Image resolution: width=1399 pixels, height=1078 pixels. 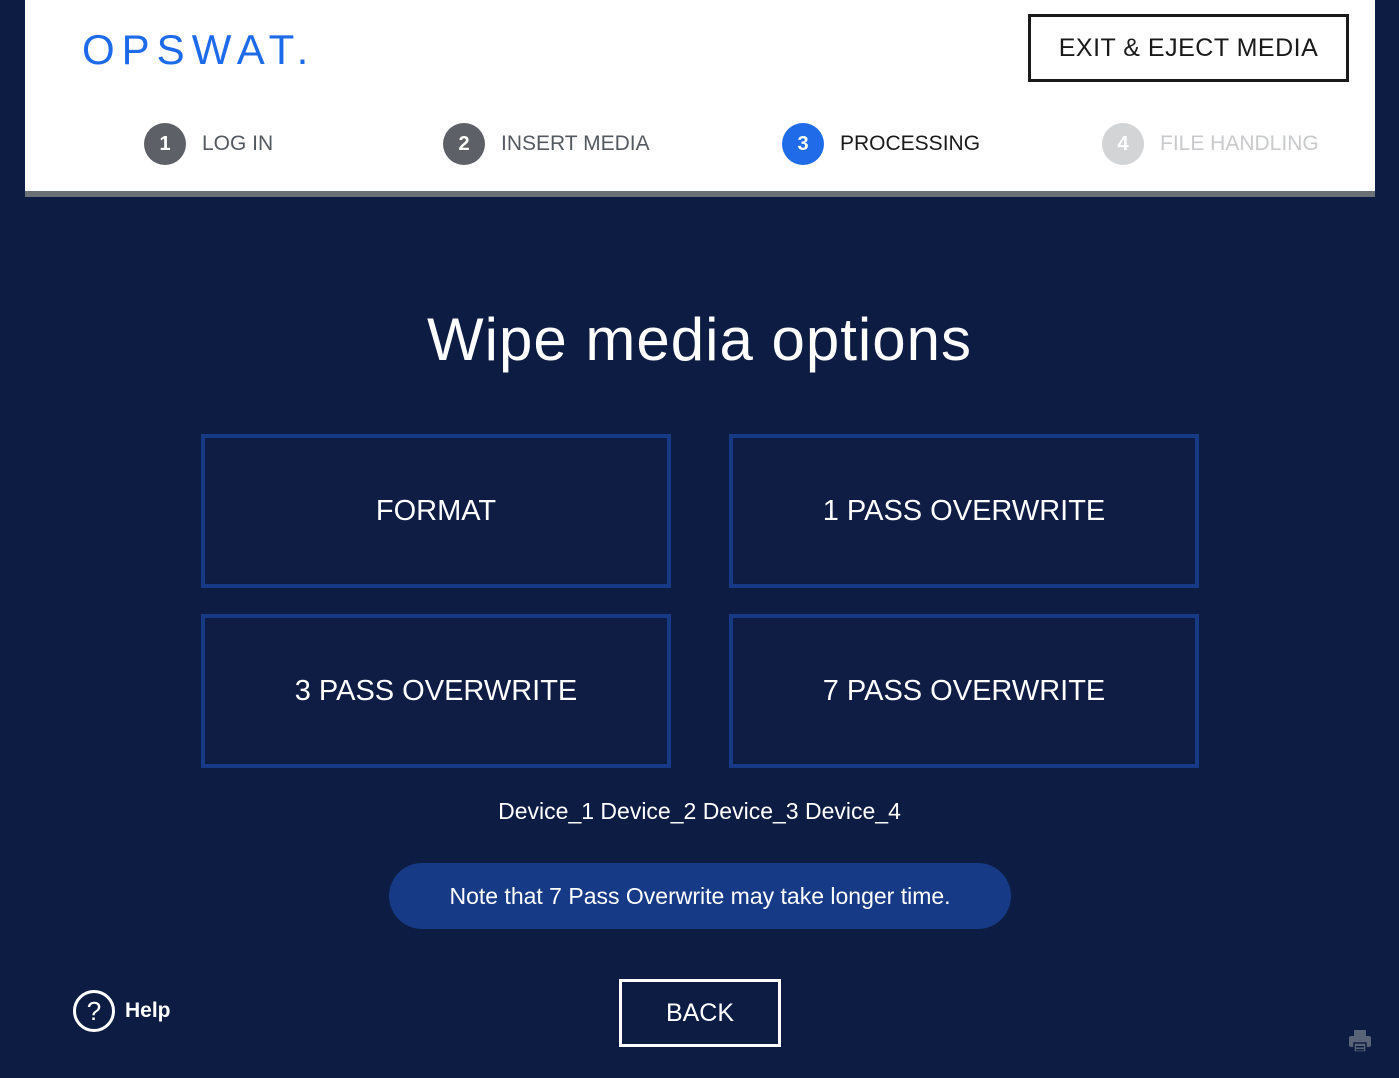 I want to click on step-number: 3, so click(x=803, y=144).